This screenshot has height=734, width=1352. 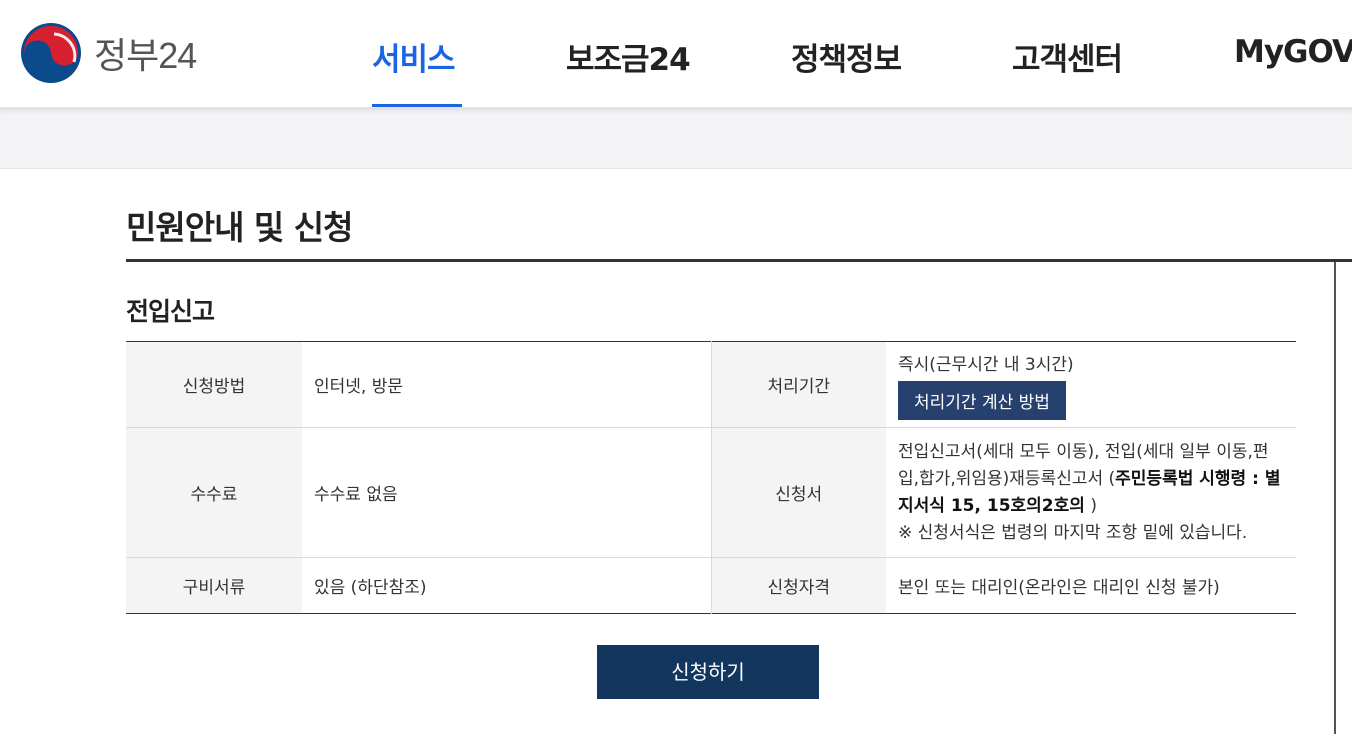 What do you see at coordinates (214, 384) in the screenshot?
I see `method-label: 신청방법` at bounding box center [214, 384].